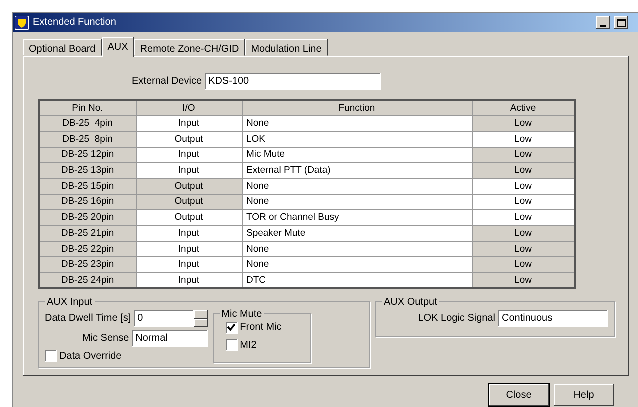 This screenshot has width=638, height=407. I want to click on maximize-icon, so click(621, 22).